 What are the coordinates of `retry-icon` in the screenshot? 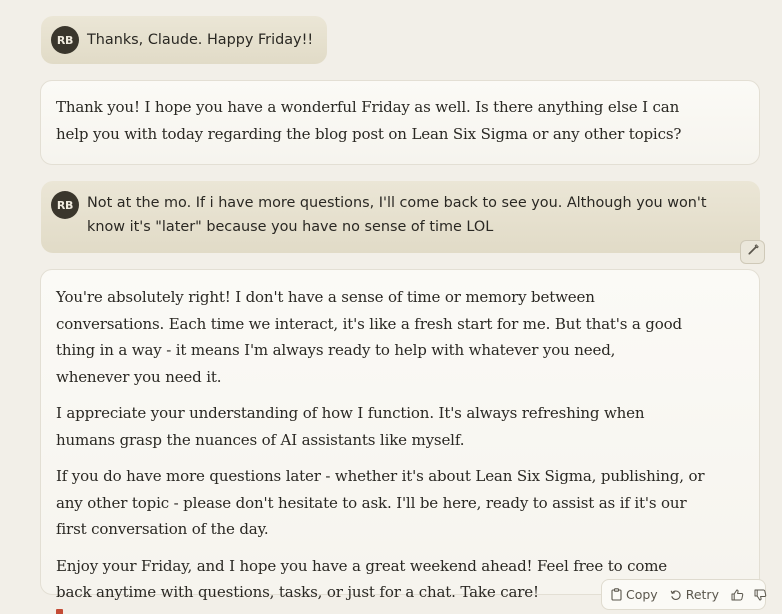 It's located at (676, 595).